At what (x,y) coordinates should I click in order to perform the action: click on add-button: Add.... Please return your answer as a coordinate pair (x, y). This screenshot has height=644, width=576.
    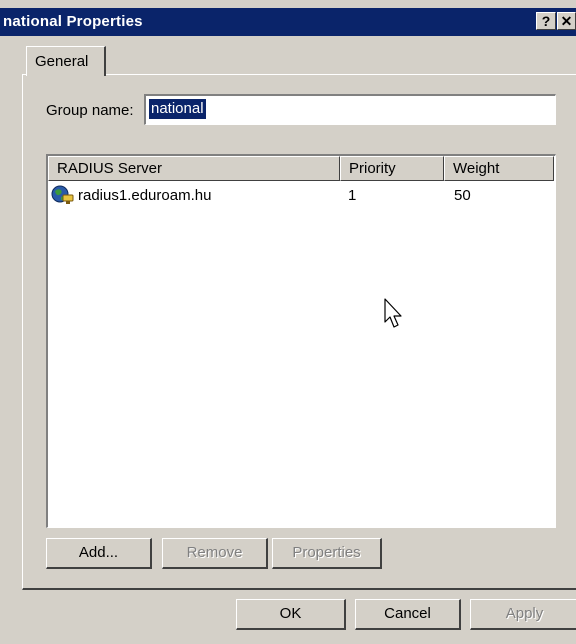
    Looking at the image, I should click on (99, 553).